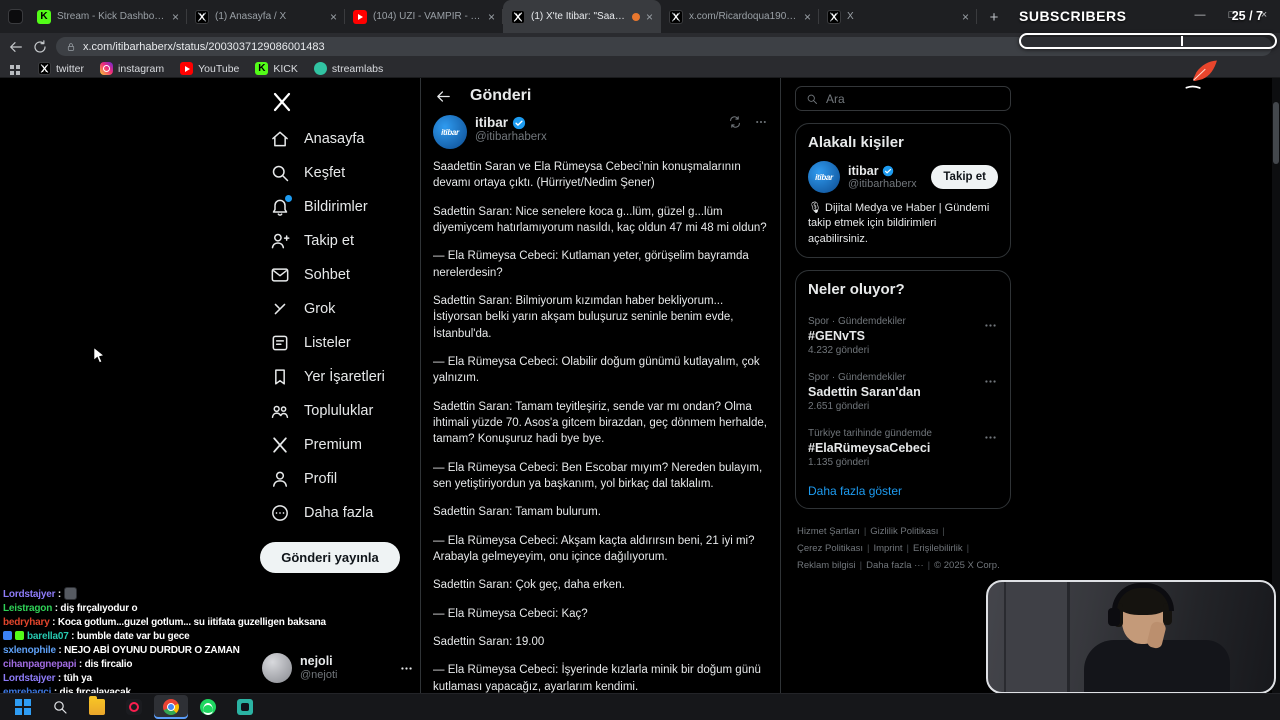 The width and height of the screenshot is (1280, 720). I want to click on footer-link: © 2025 X Corp., so click(967, 565).